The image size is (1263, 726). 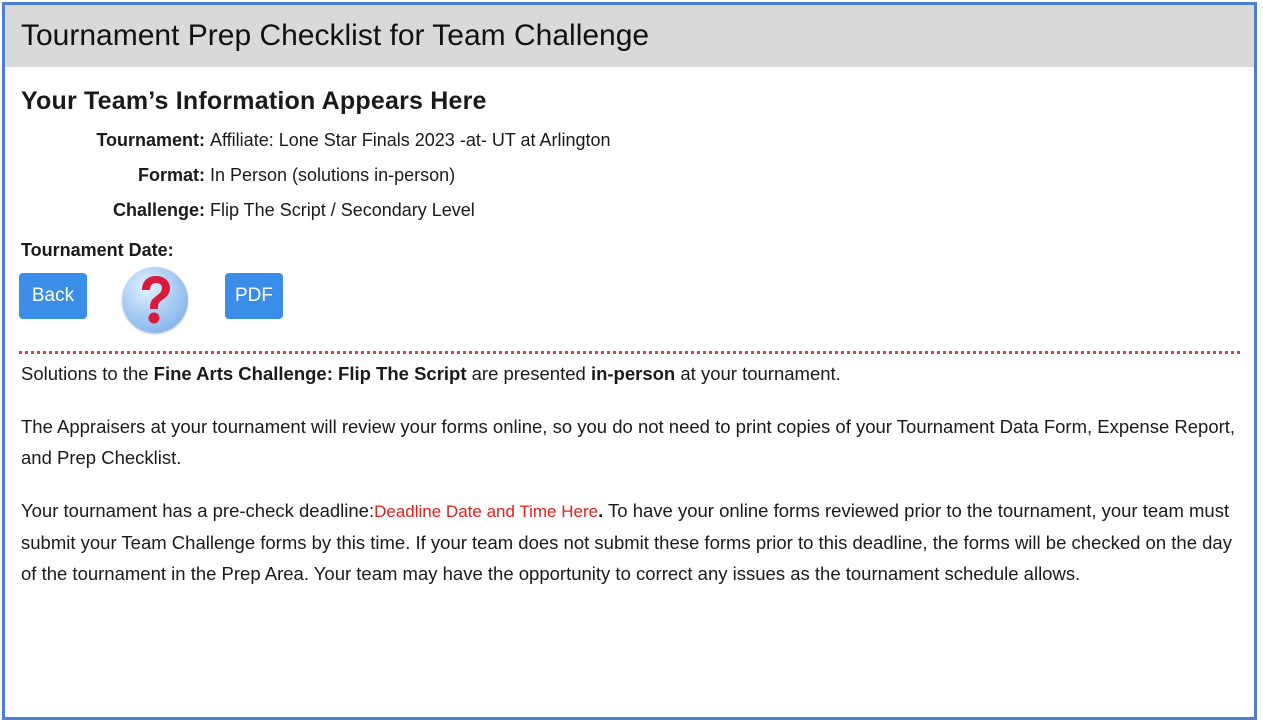 What do you see at coordinates (158, 210) in the screenshot?
I see `challenge-label: Challenge:` at bounding box center [158, 210].